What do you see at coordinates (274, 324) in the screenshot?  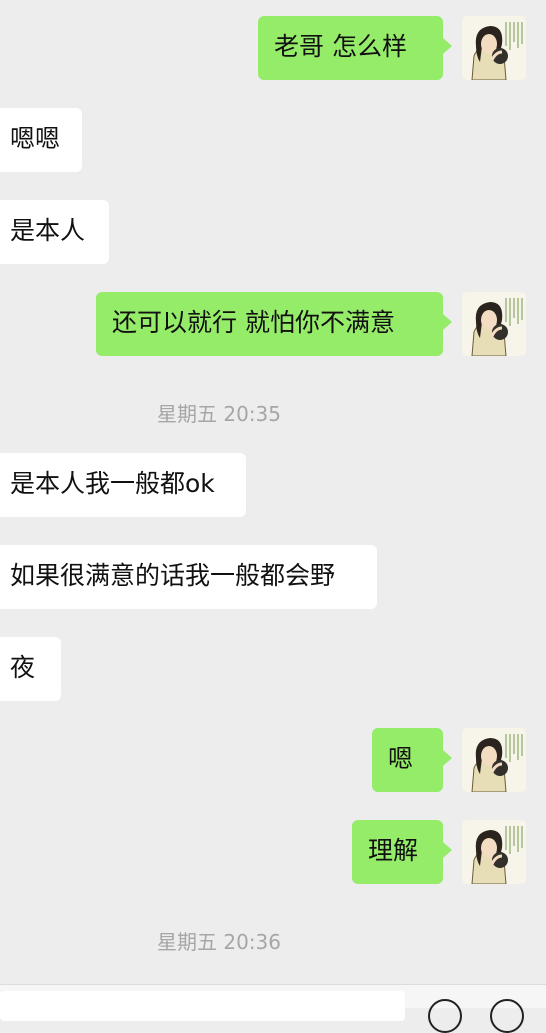 I see `message-bubble: 还可以就行 就怕你不满意` at bounding box center [274, 324].